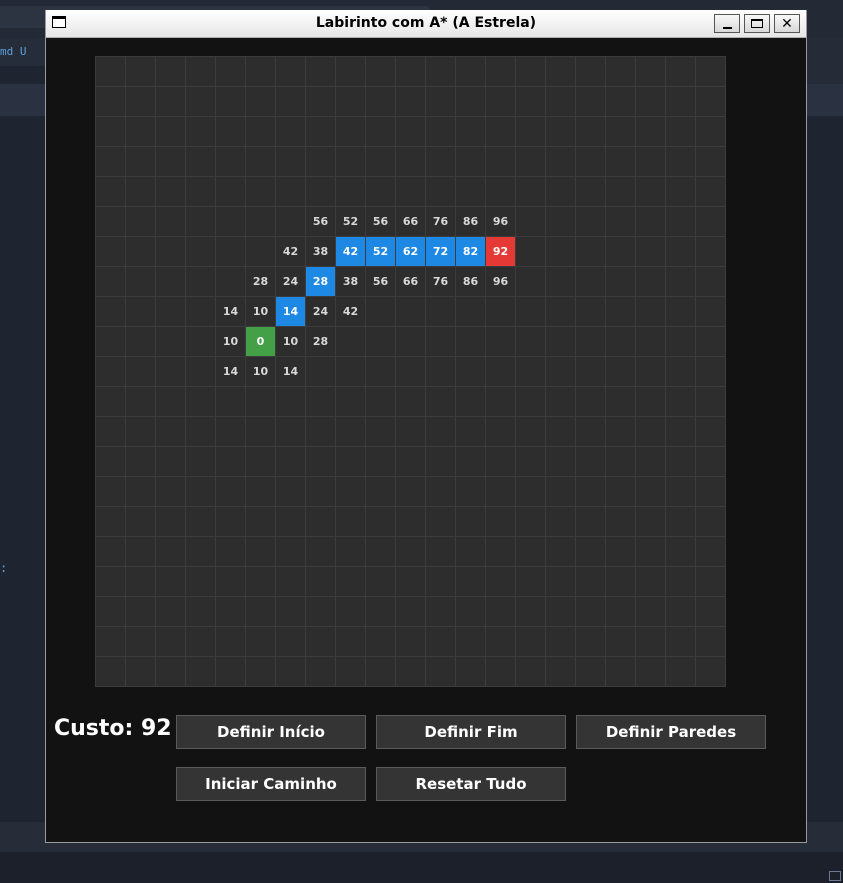 The height and width of the screenshot is (883, 843). Describe the element at coordinates (271, 732) in the screenshot. I see `set-start-button: Definir Início` at that location.